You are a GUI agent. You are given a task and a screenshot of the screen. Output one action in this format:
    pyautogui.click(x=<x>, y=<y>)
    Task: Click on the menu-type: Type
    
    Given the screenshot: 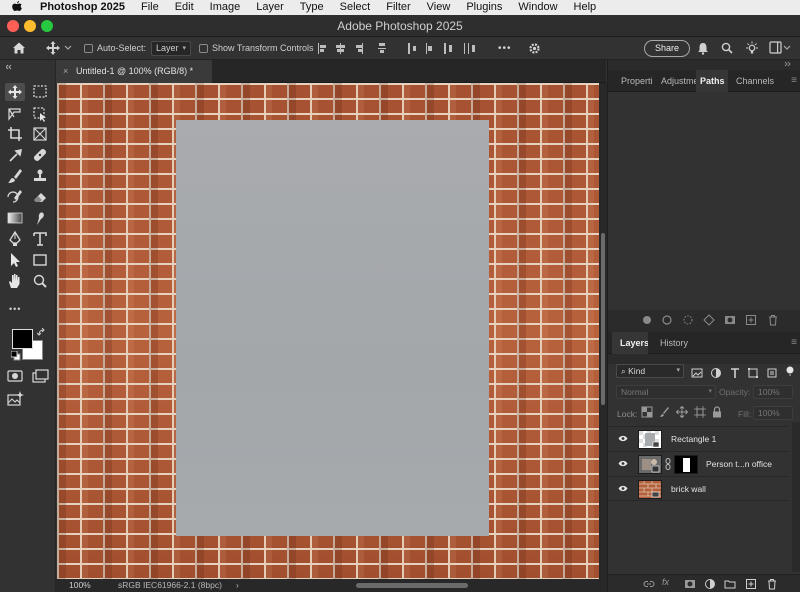 What is the action you would take?
    pyautogui.click(x=312, y=7)
    